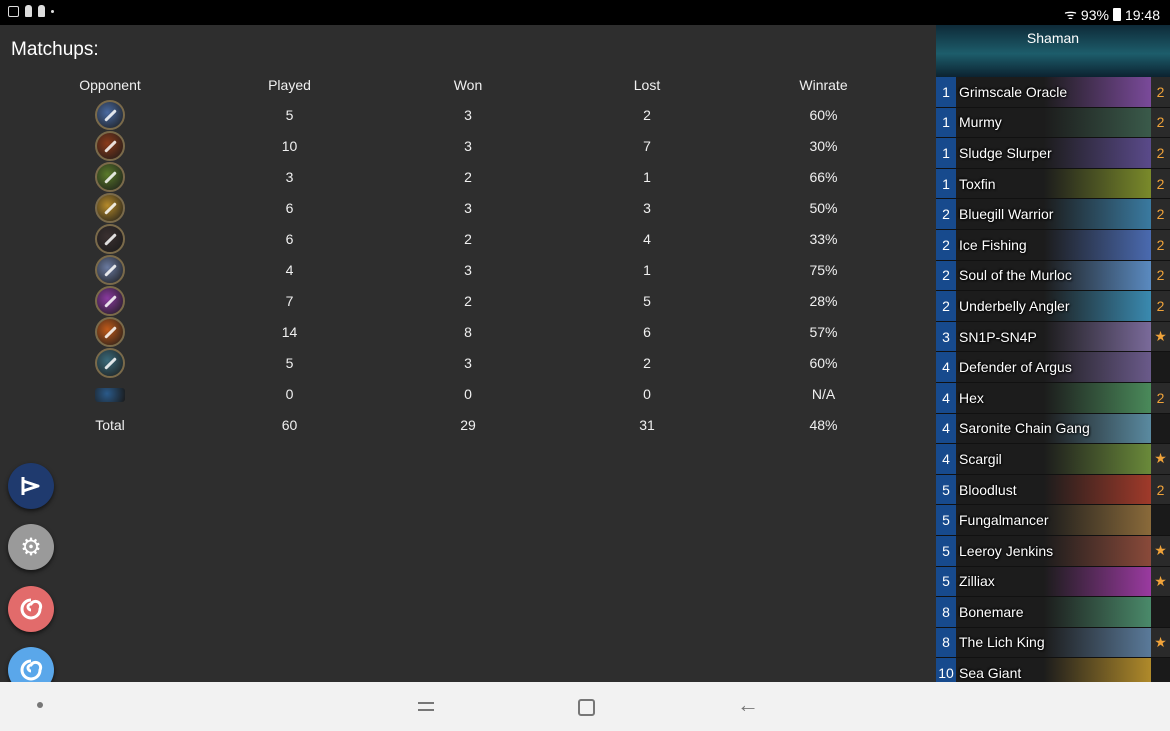 This screenshot has width=1170, height=731. Describe the element at coordinates (1004, 520) in the screenshot. I see `card-name: Fungalmancer` at that location.